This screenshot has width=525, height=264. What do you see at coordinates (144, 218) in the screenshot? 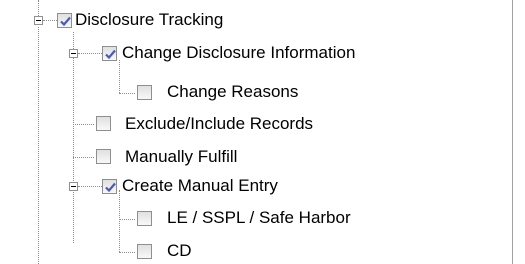
I see `checkbox-le-sspl-safe-harbor` at bounding box center [144, 218].